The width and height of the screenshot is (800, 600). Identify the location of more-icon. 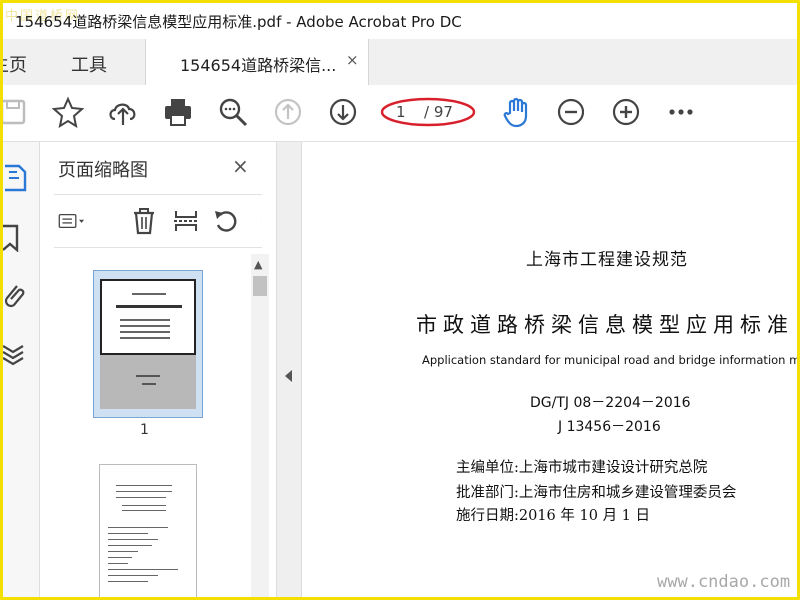
(681, 112).